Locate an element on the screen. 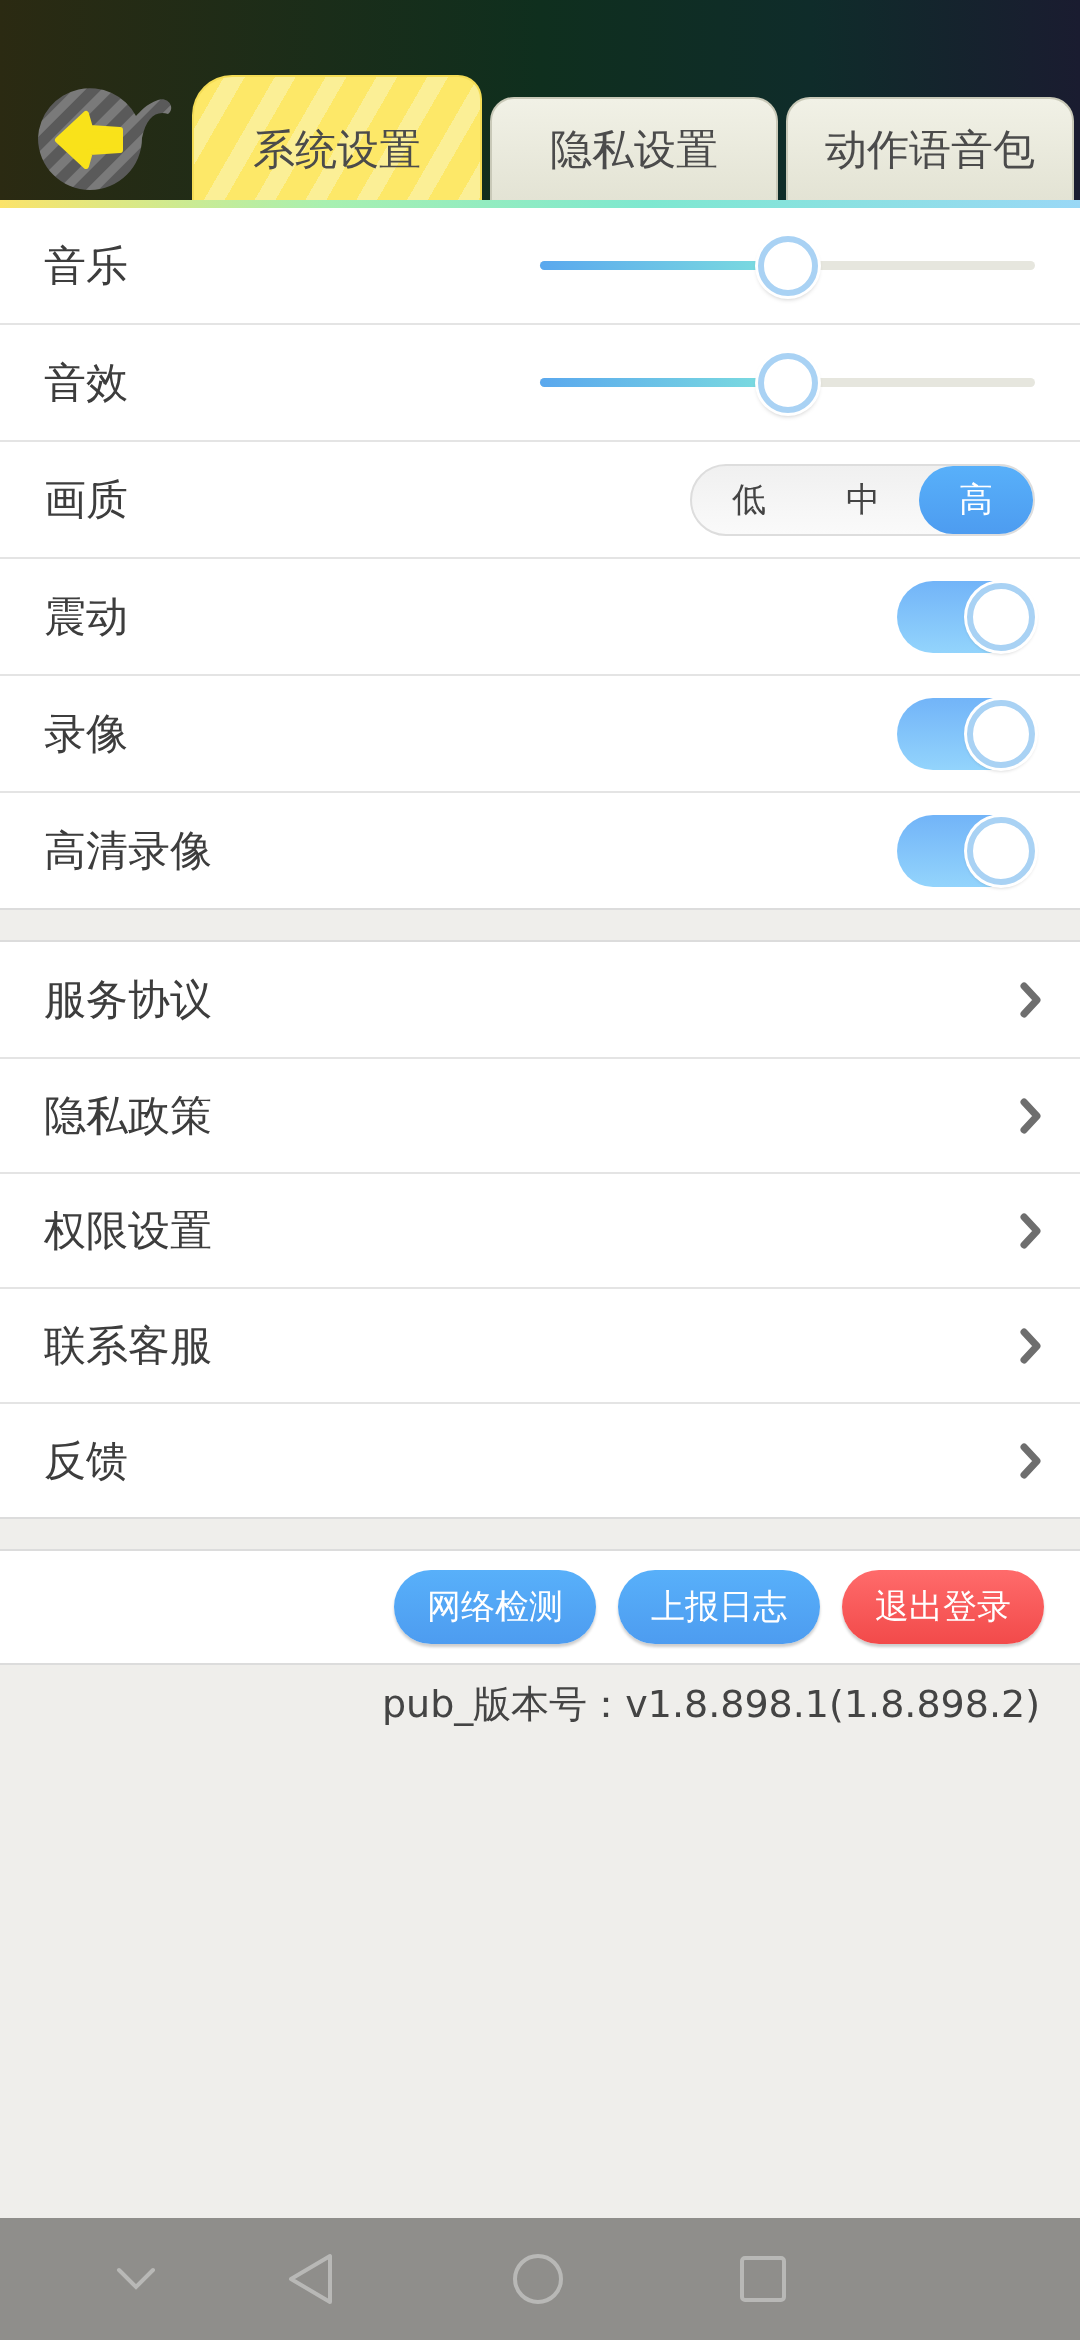  recents-icon is located at coordinates (763, 2279).